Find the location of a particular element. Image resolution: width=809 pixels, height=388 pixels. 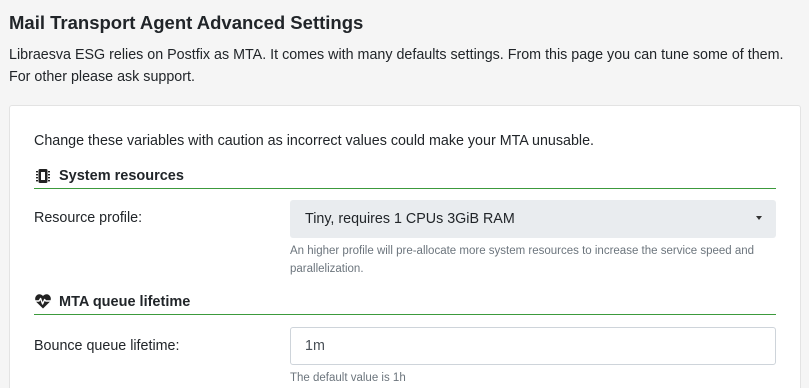

chip-icon is located at coordinates (43, 176).